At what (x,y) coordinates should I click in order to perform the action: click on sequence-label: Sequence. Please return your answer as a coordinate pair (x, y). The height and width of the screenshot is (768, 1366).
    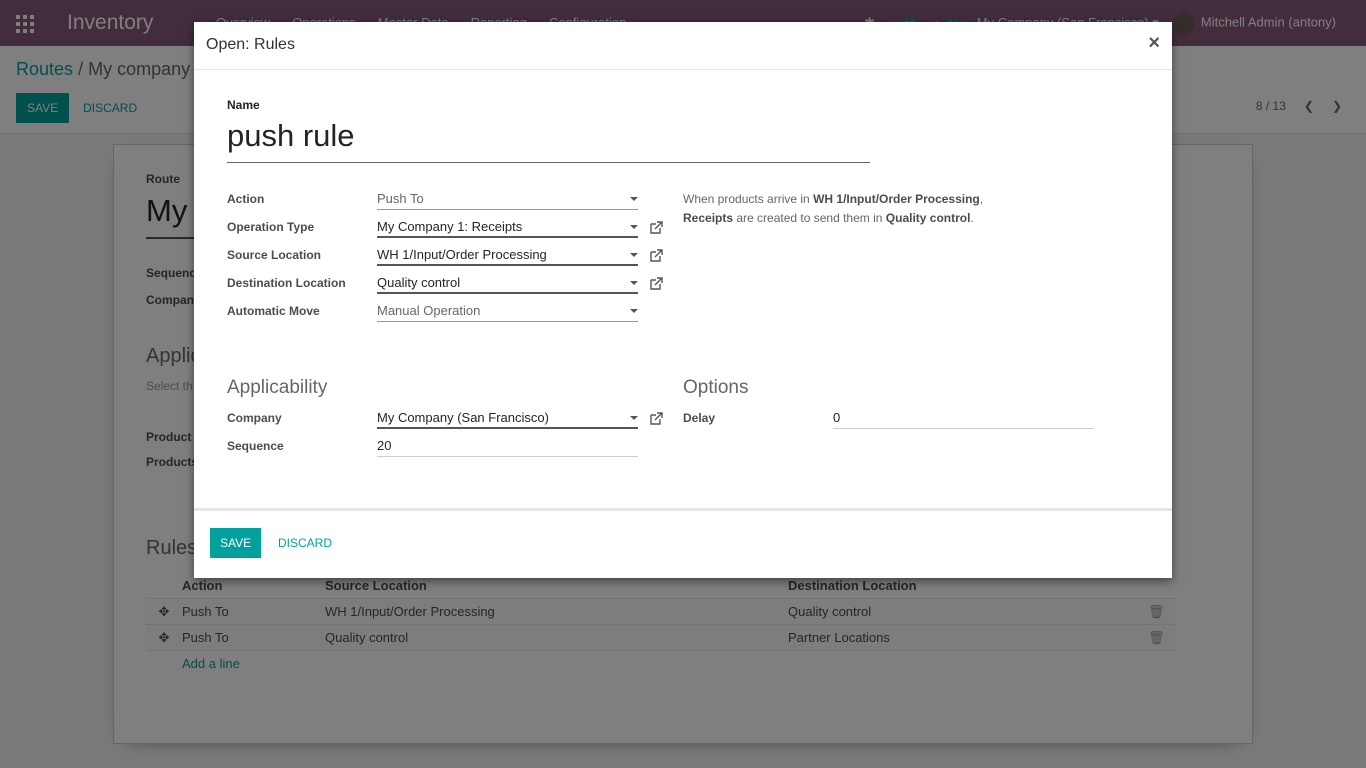
    Looking at the image, I should click on (255, 446).